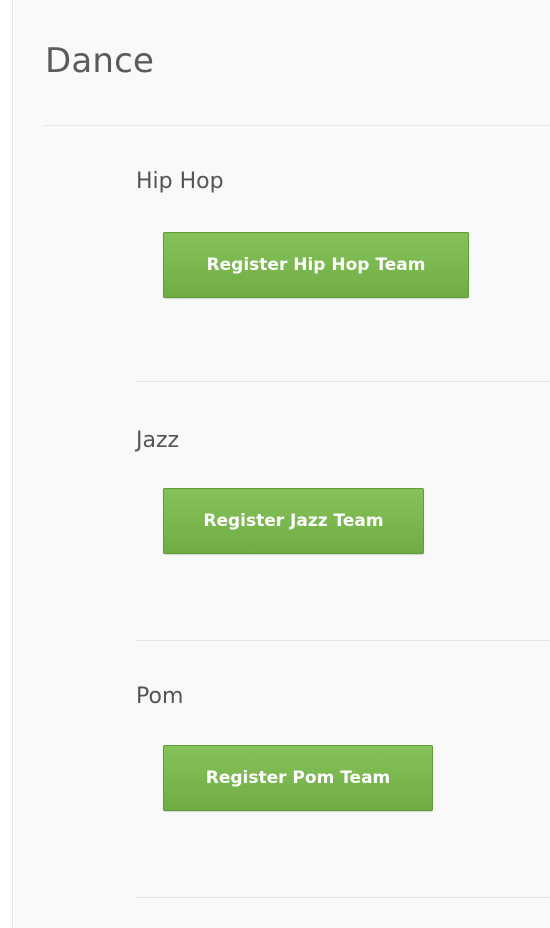  What do you see at coordinates (158, 440) in the screenshot?
I see `jazz-heading: Jazz` at bounding box center [158, 440].